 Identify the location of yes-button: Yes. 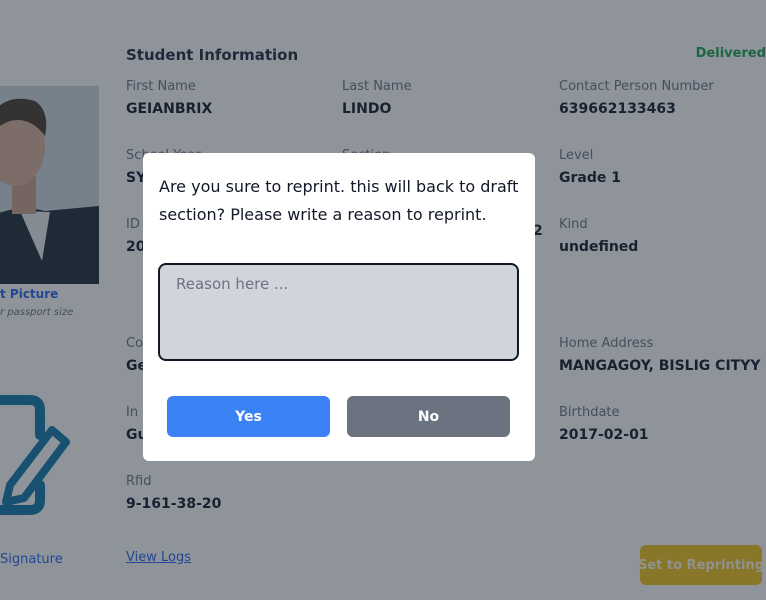
(248, 416).